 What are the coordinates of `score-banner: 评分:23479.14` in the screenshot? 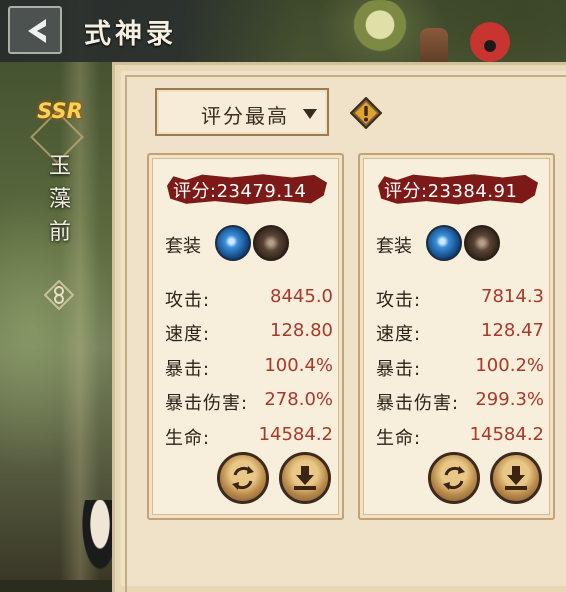 It's located at (247, 189).